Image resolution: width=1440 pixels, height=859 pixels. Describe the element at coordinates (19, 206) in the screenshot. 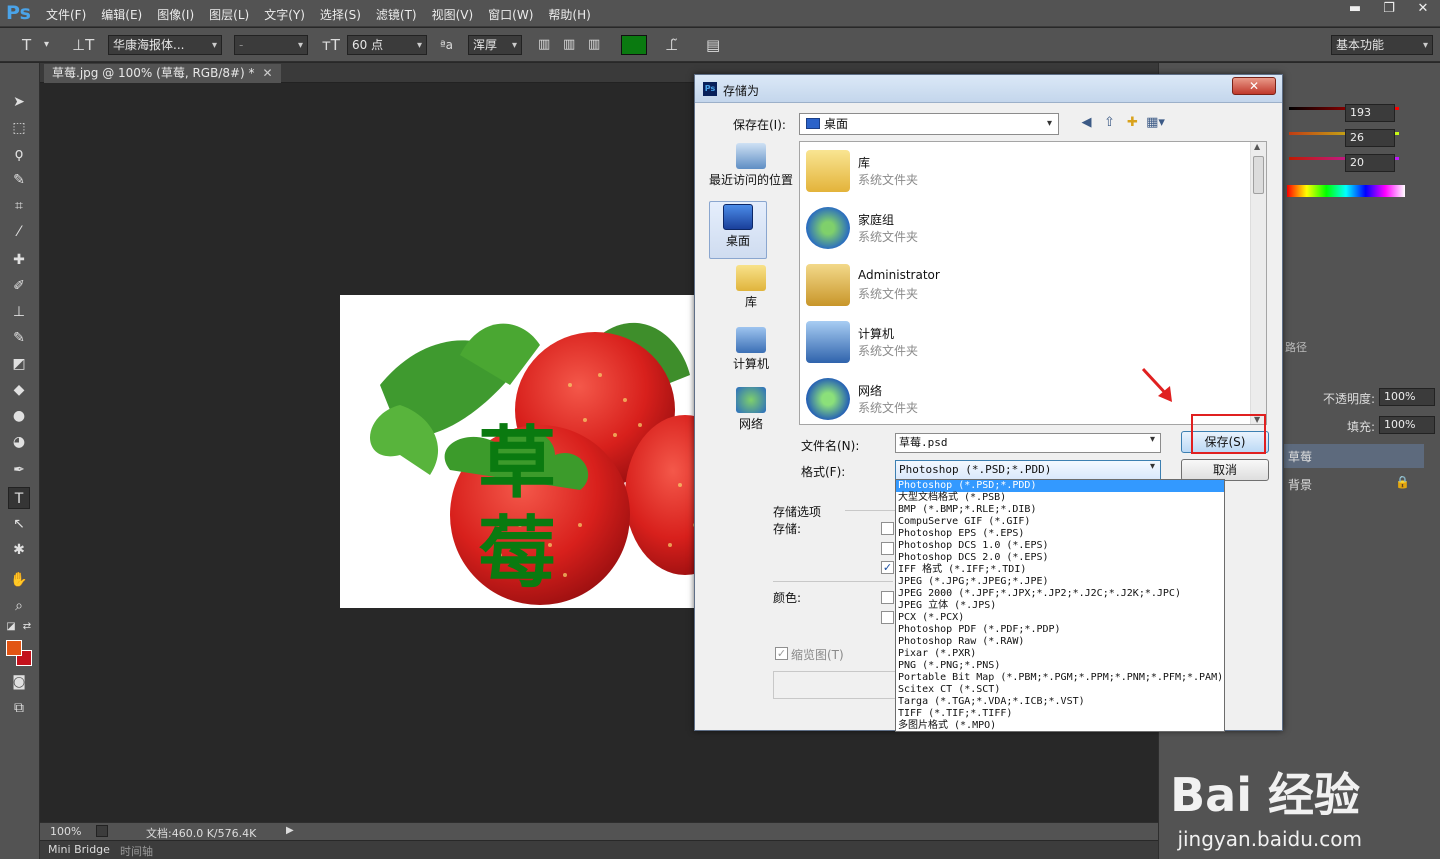

I see `crop-tool-icon: ⌗` at that location.